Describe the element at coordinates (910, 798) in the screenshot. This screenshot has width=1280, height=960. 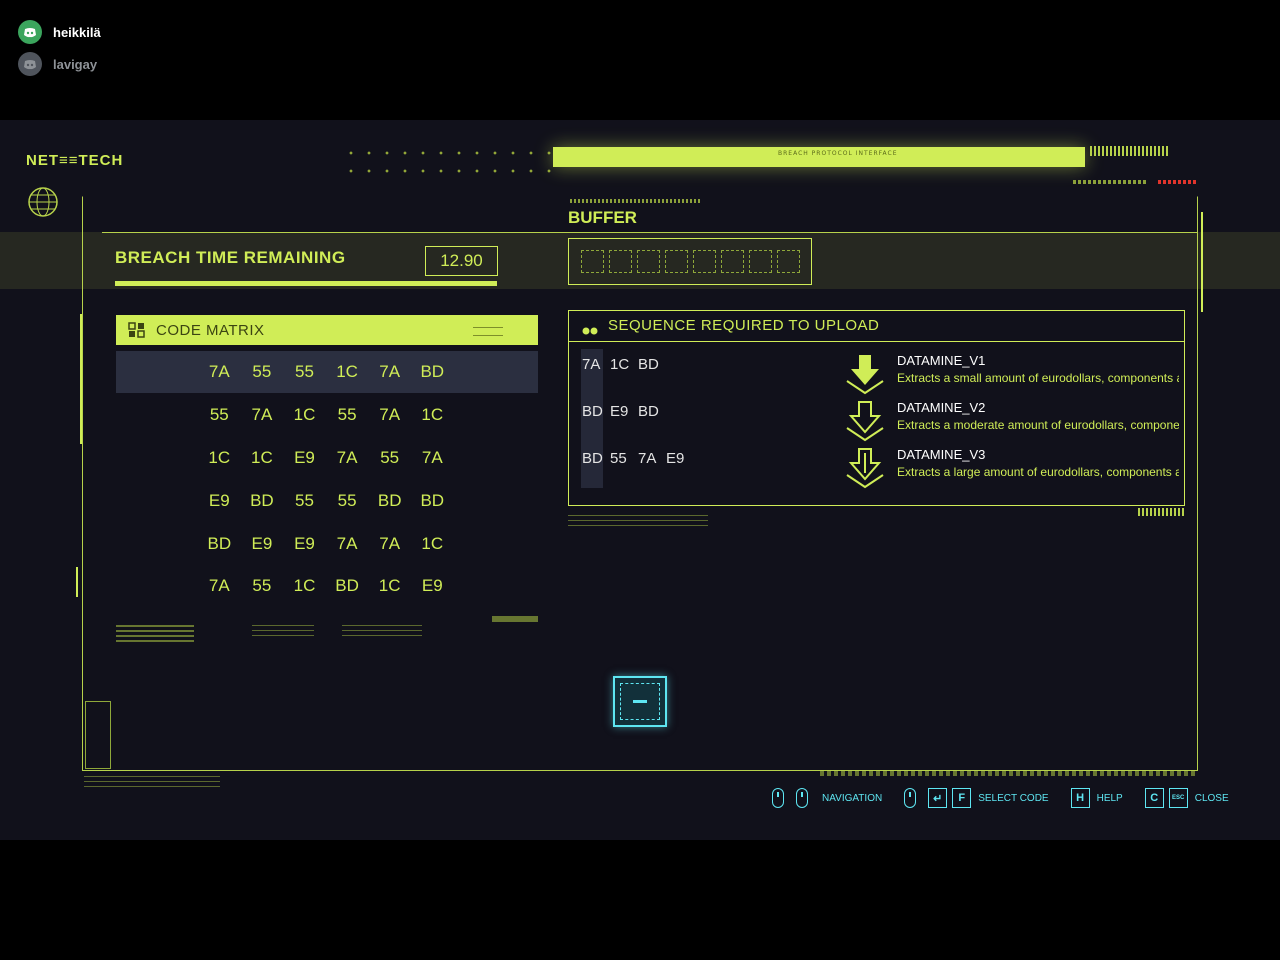
I see `mouse-click-icon` at that location.